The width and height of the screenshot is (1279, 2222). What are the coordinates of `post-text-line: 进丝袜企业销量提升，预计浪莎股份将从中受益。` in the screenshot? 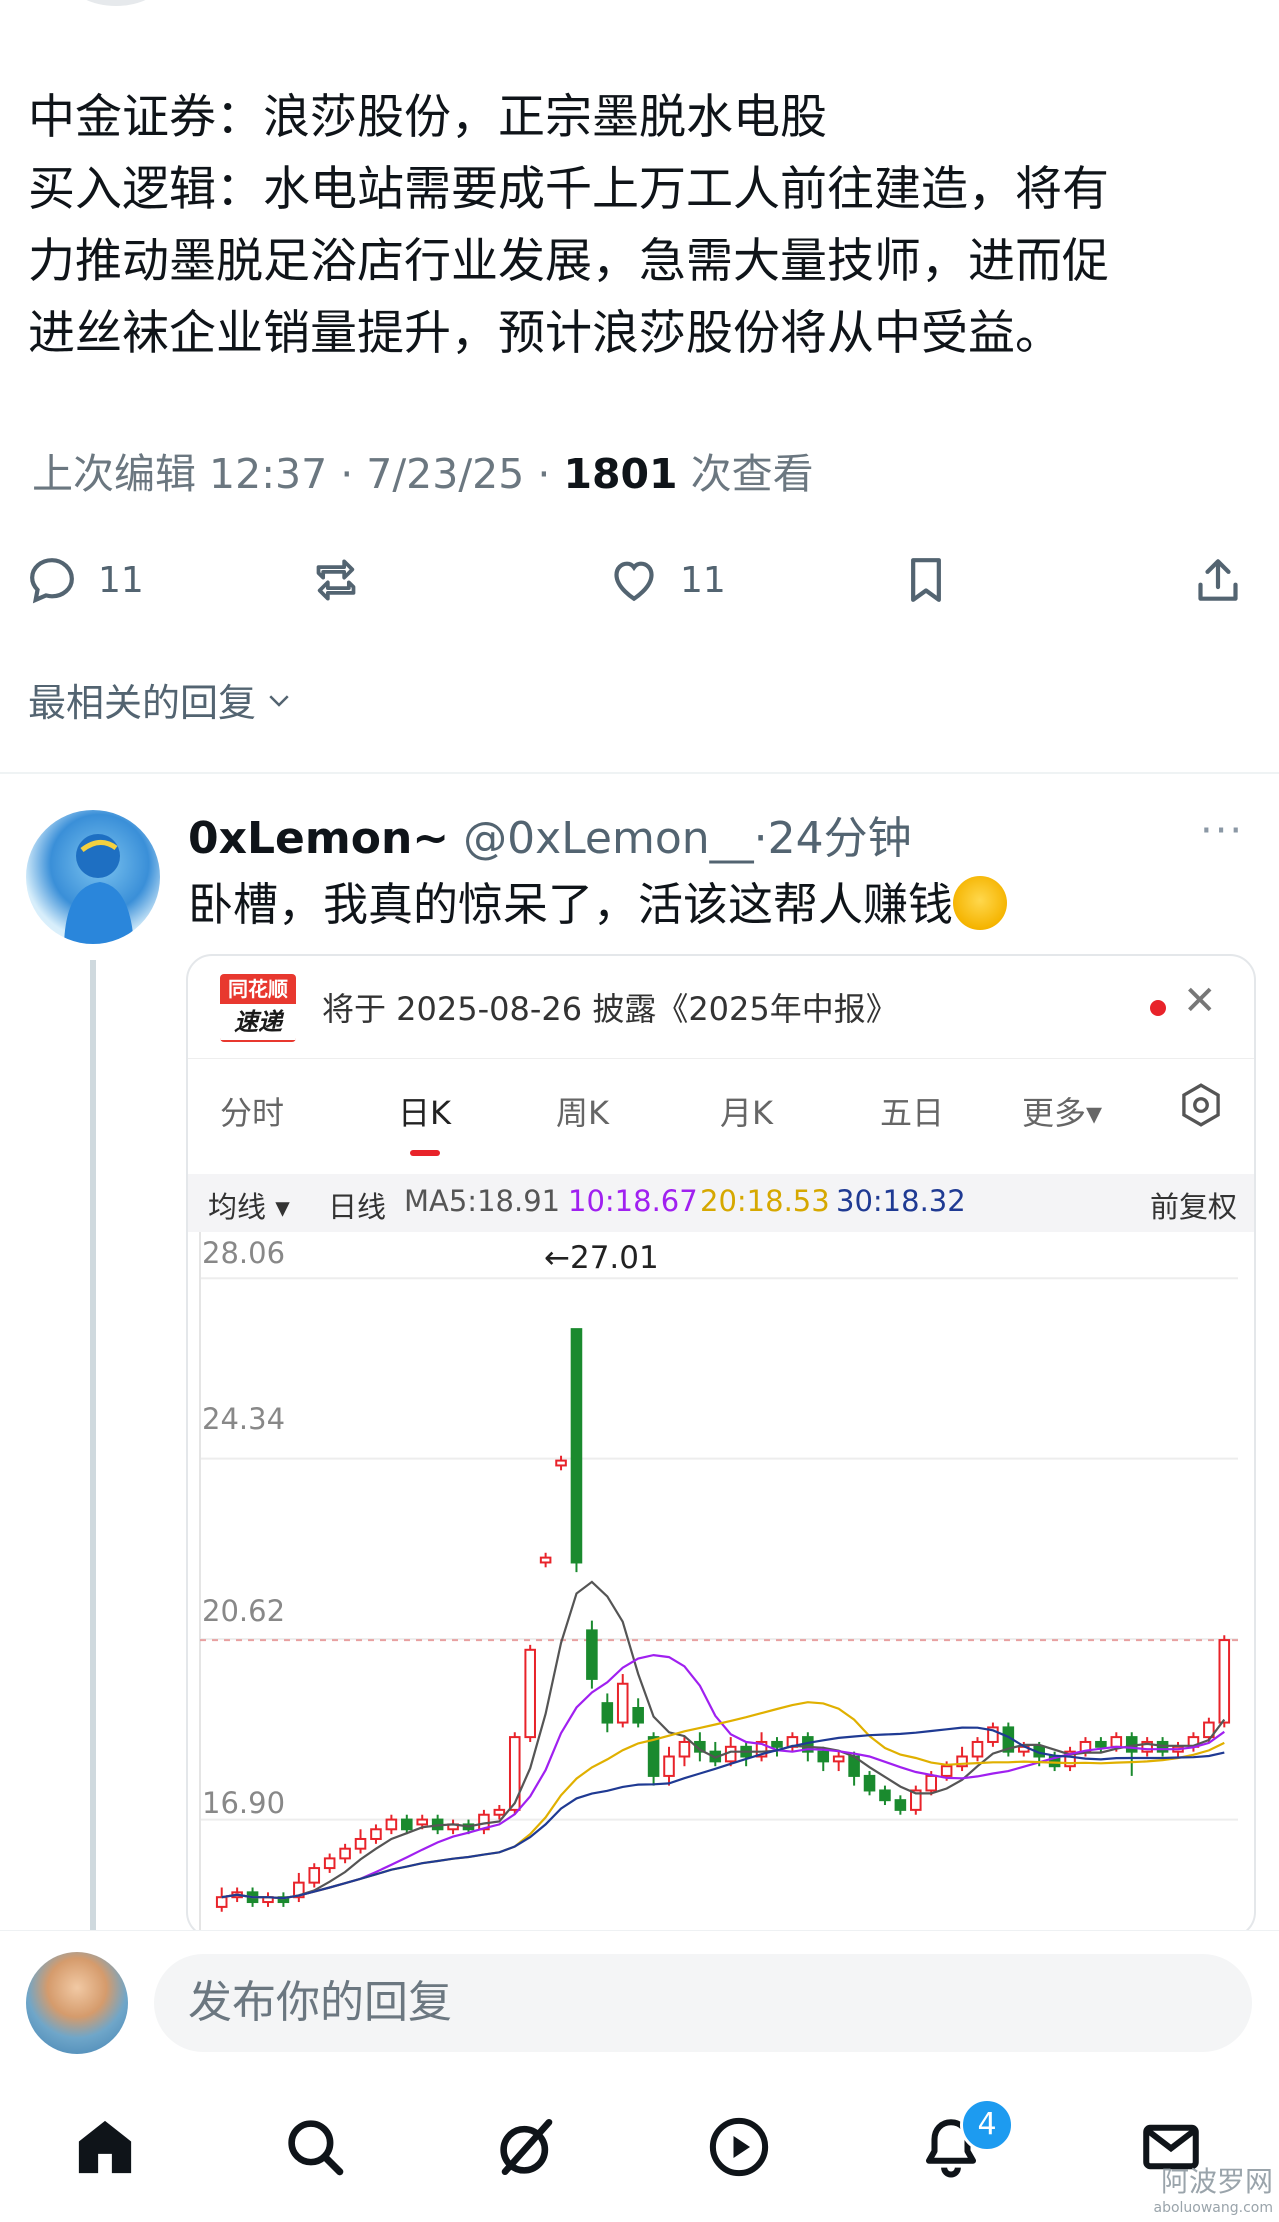 It's located at (545, 333).